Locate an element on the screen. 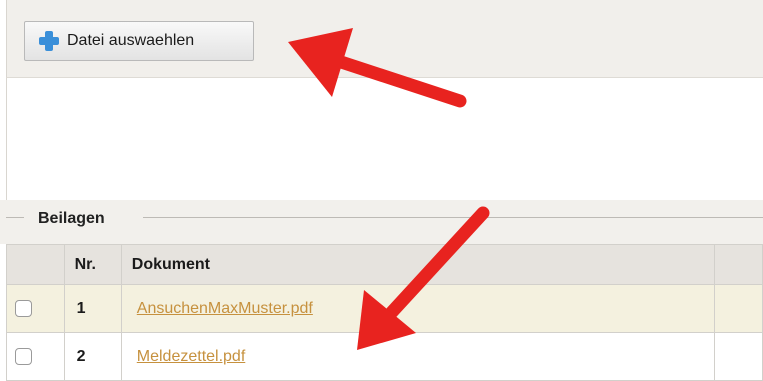 This screenshot has width=763, height=381. column-header-extra is located at coordinates (738, 264).